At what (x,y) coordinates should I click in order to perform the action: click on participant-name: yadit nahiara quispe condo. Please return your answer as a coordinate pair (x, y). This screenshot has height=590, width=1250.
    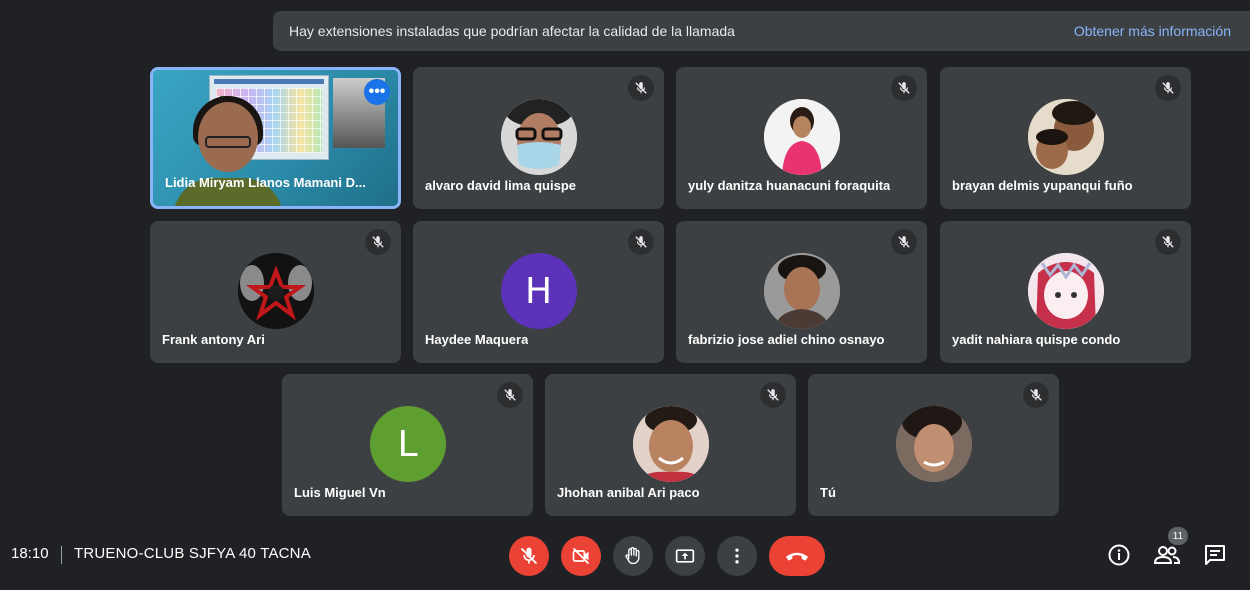
    Looking at the image, I should click on (1036, 339).